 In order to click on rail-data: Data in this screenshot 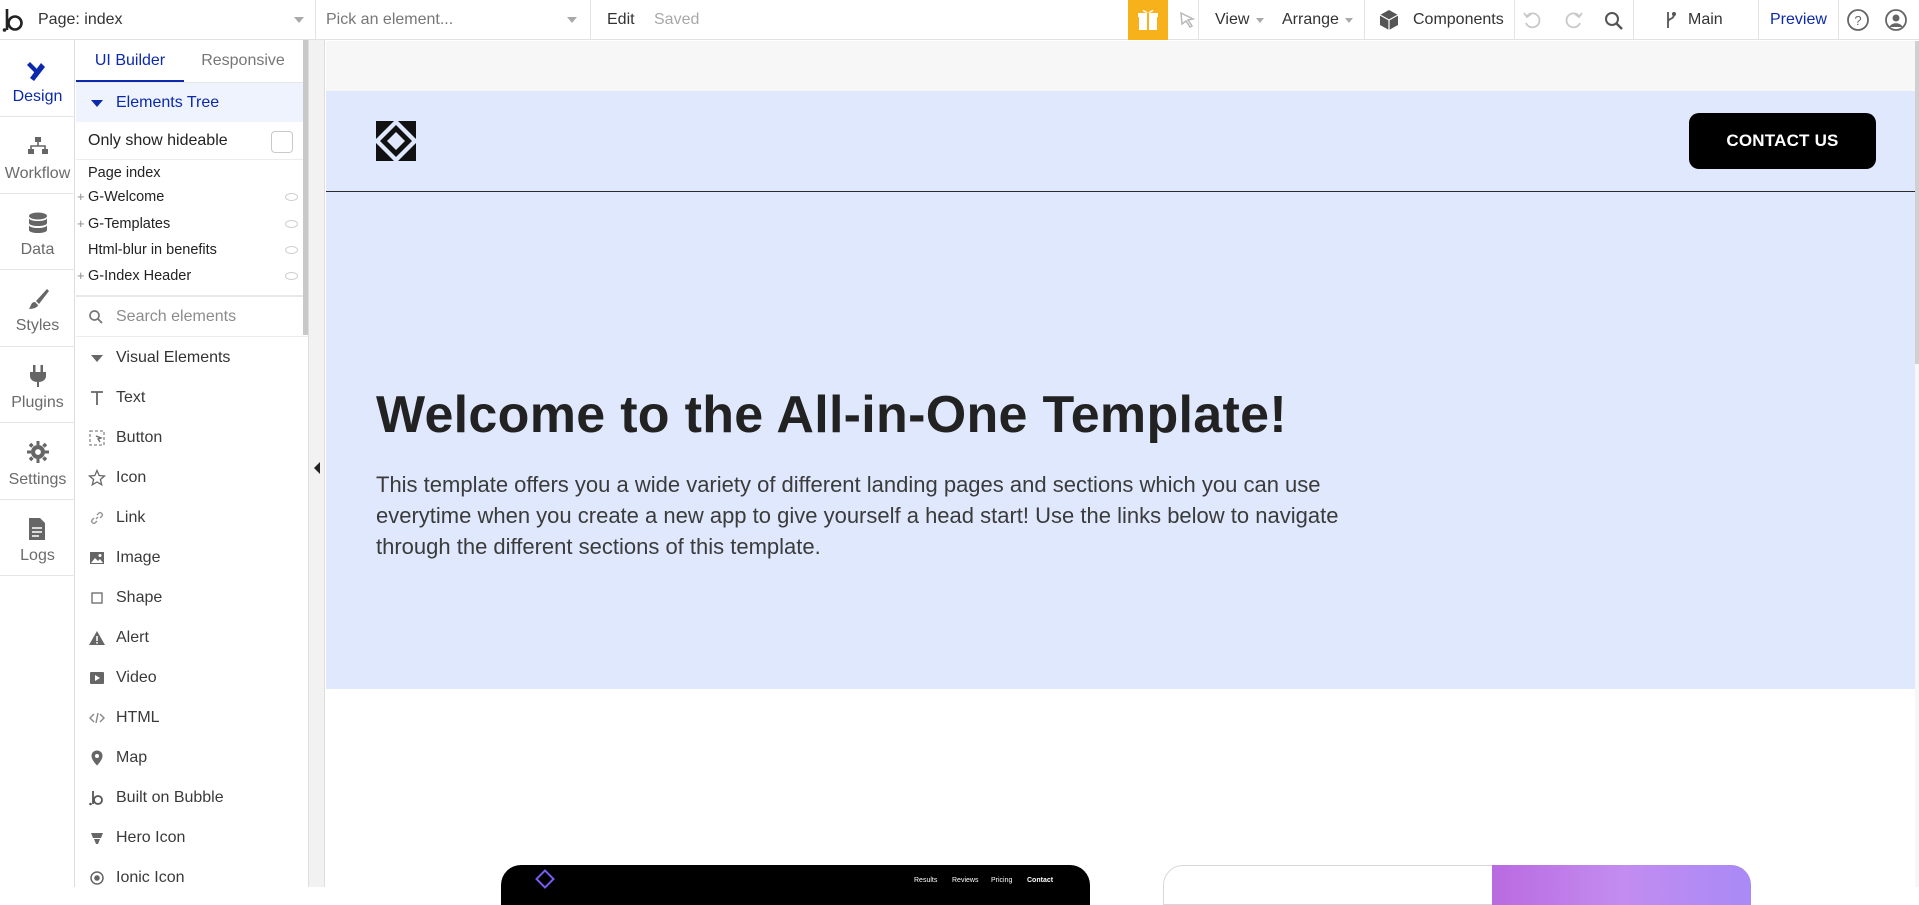, I will do `click(37, 231)`.